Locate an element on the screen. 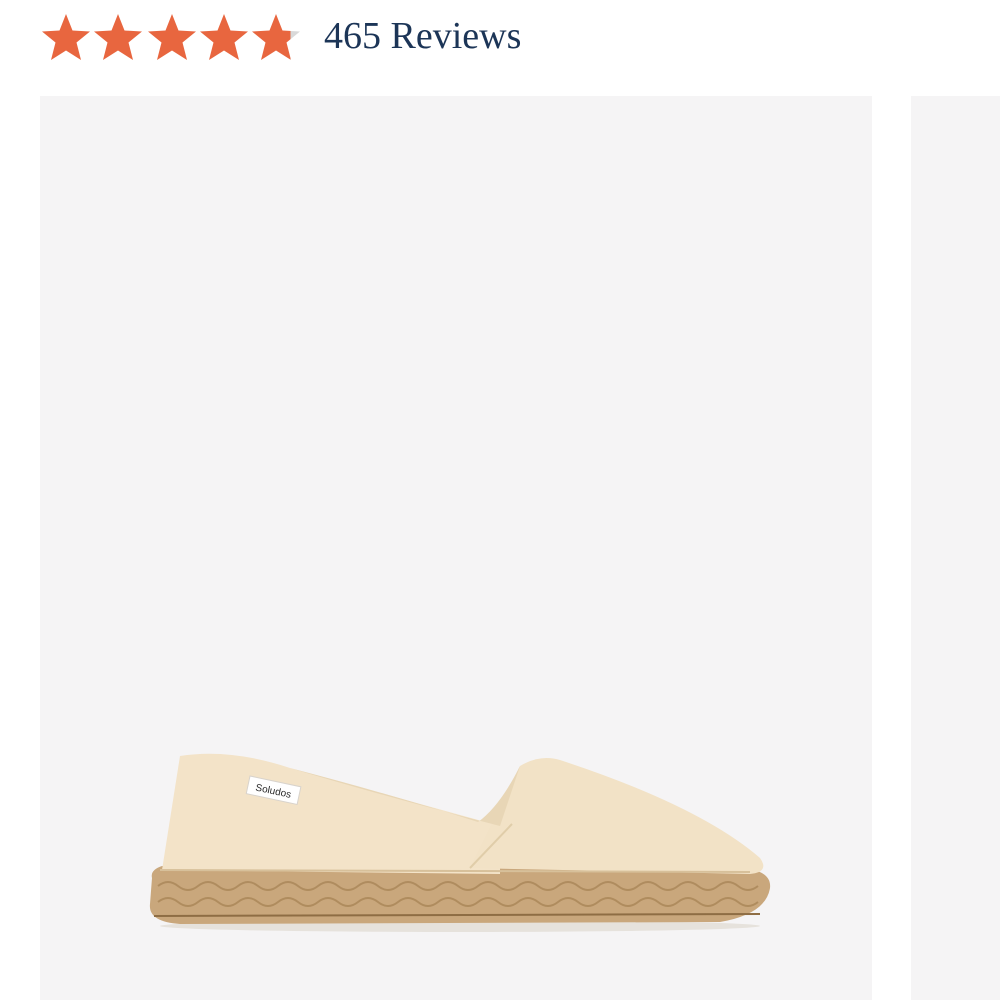  star-rating is located at coordinates (171, 38).